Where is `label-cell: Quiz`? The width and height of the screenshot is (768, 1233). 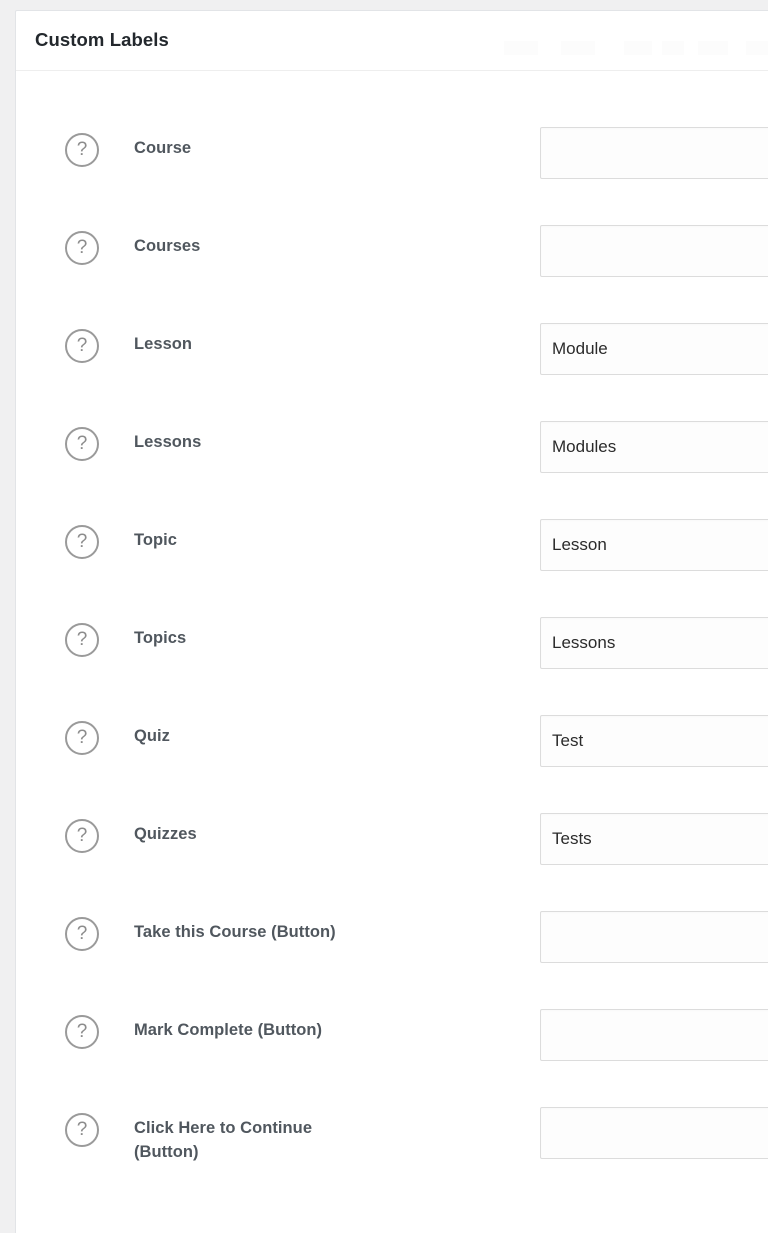 label-cell: Quiz is located at coordinates (337, 725).